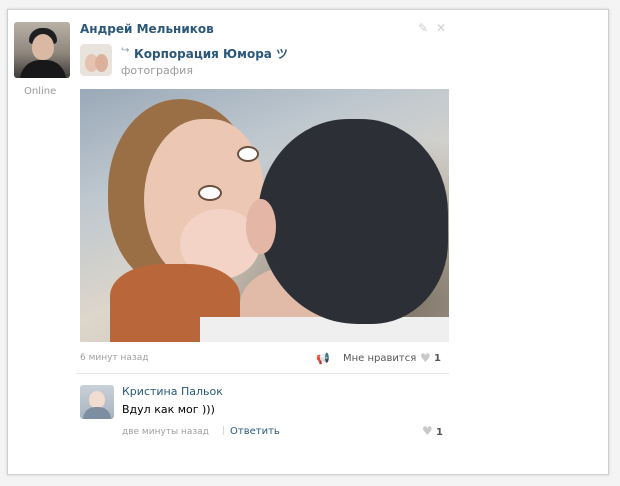  What do you see at coordinates (323, 358) in the screenshot?
I see `share-icon: 📢` at bounding box center [323, 358].